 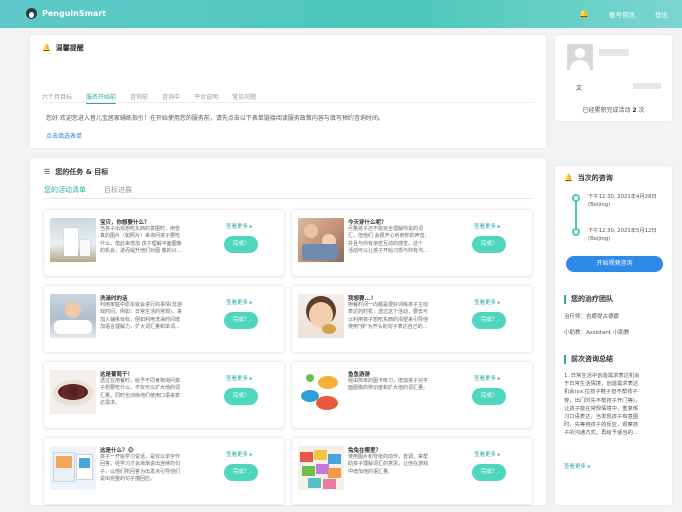 I want to click on brand: PenguinSmart, so click(x=66, y=13).